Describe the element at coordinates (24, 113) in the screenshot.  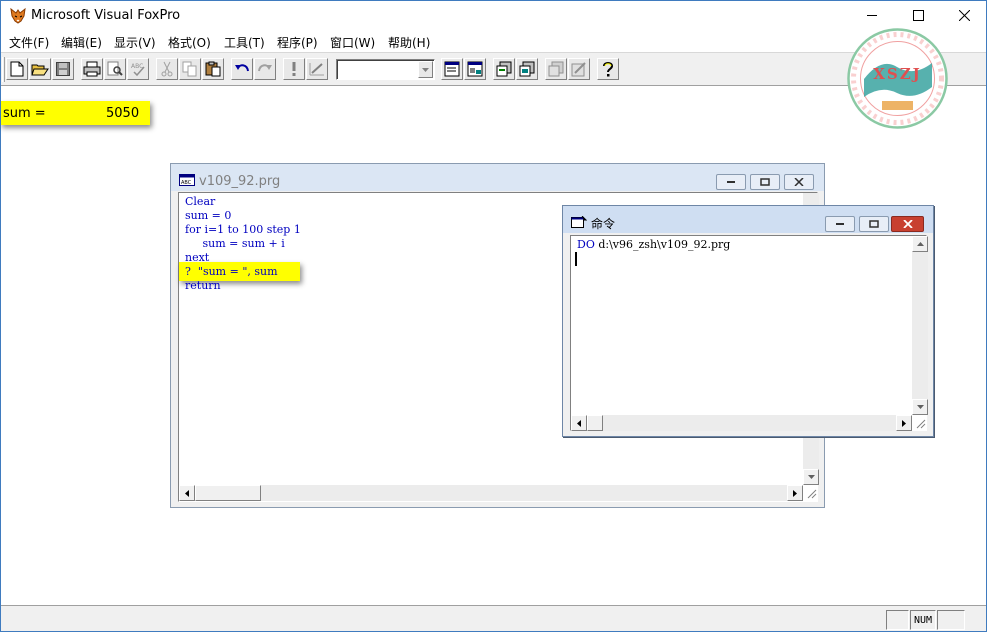
I see `output-label: sum =` at that location.